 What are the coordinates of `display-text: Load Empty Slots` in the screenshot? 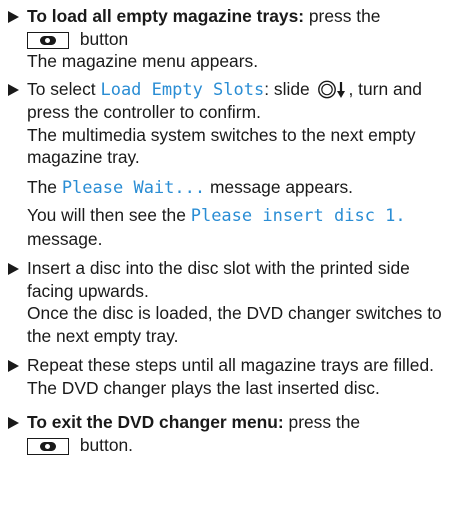 It's located at (182, 89).